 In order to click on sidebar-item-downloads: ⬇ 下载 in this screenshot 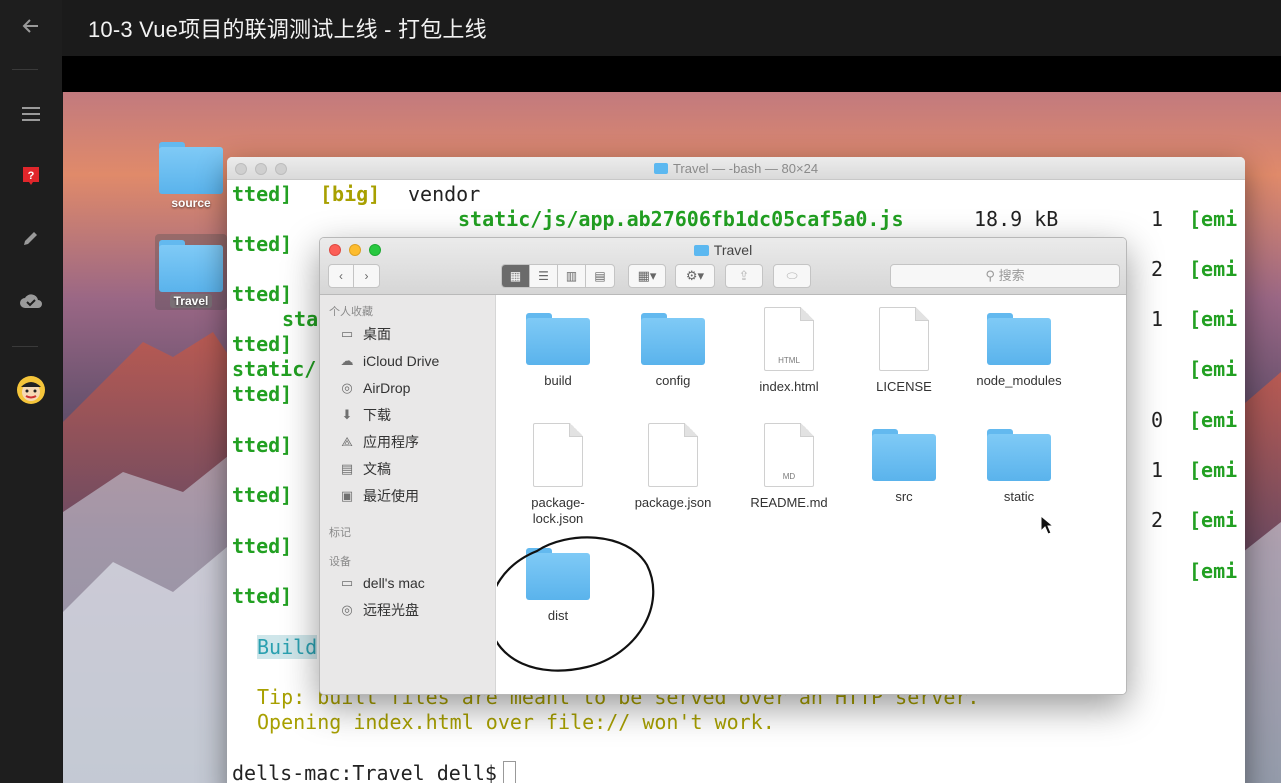, I will do `click(364, 415)`.